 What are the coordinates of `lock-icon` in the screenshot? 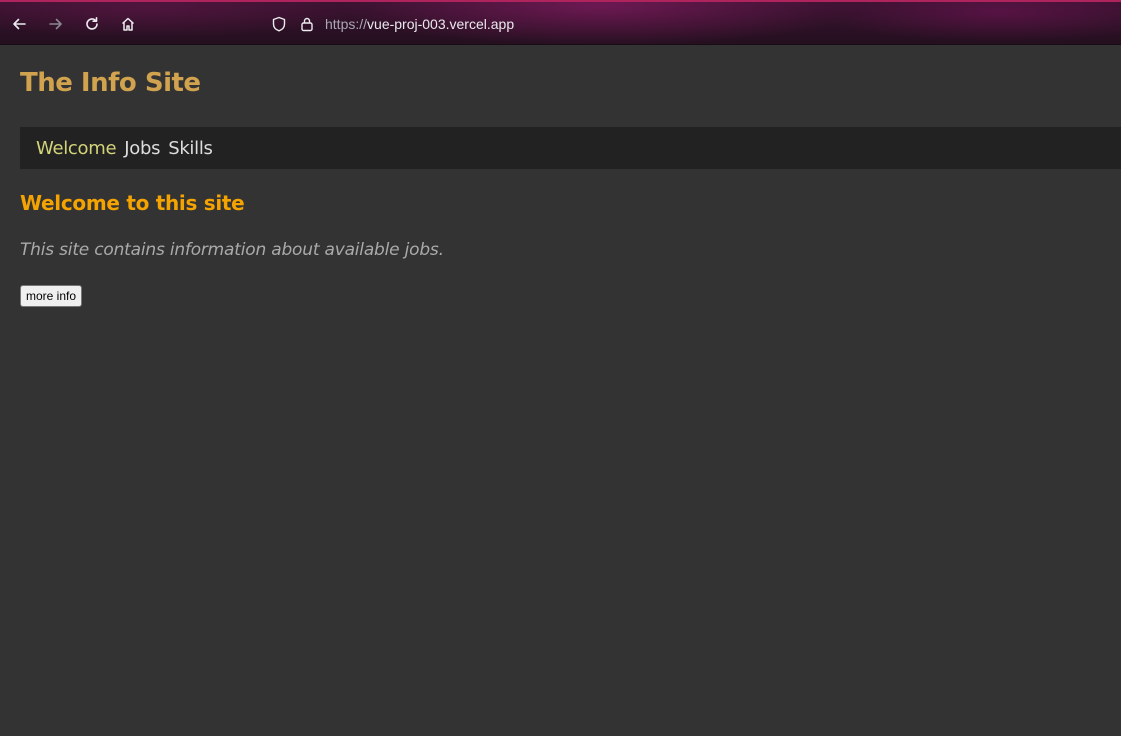 It's located at (307, 24).